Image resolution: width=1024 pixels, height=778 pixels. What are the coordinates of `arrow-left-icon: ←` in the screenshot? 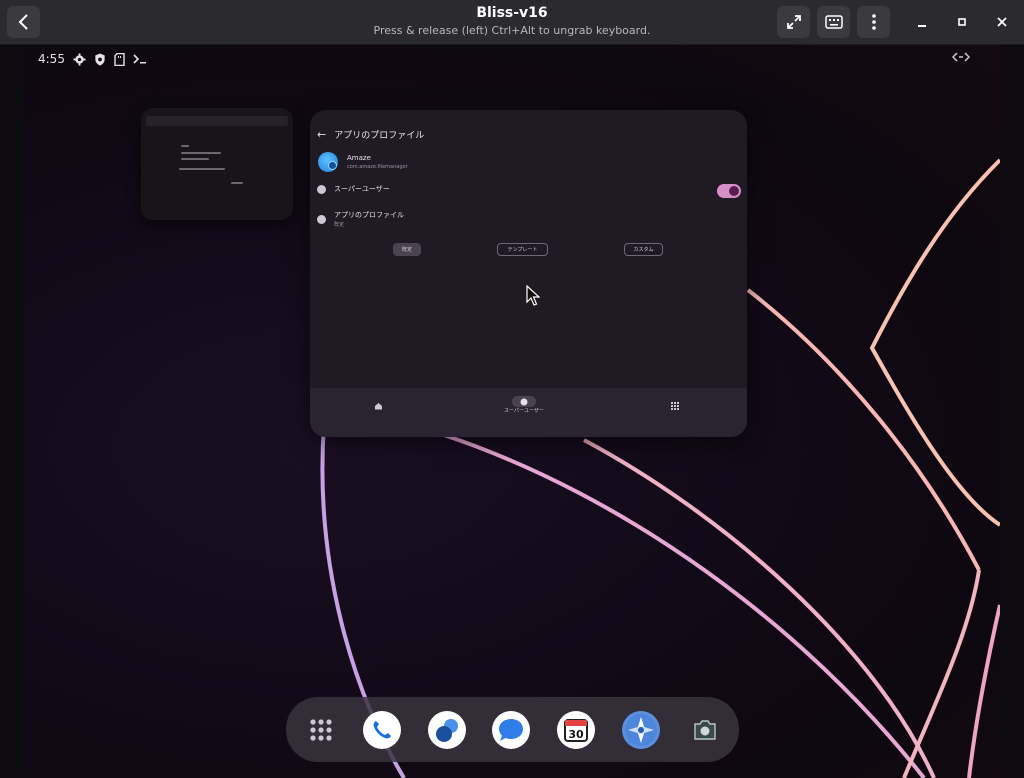 It's located at (321, 134).